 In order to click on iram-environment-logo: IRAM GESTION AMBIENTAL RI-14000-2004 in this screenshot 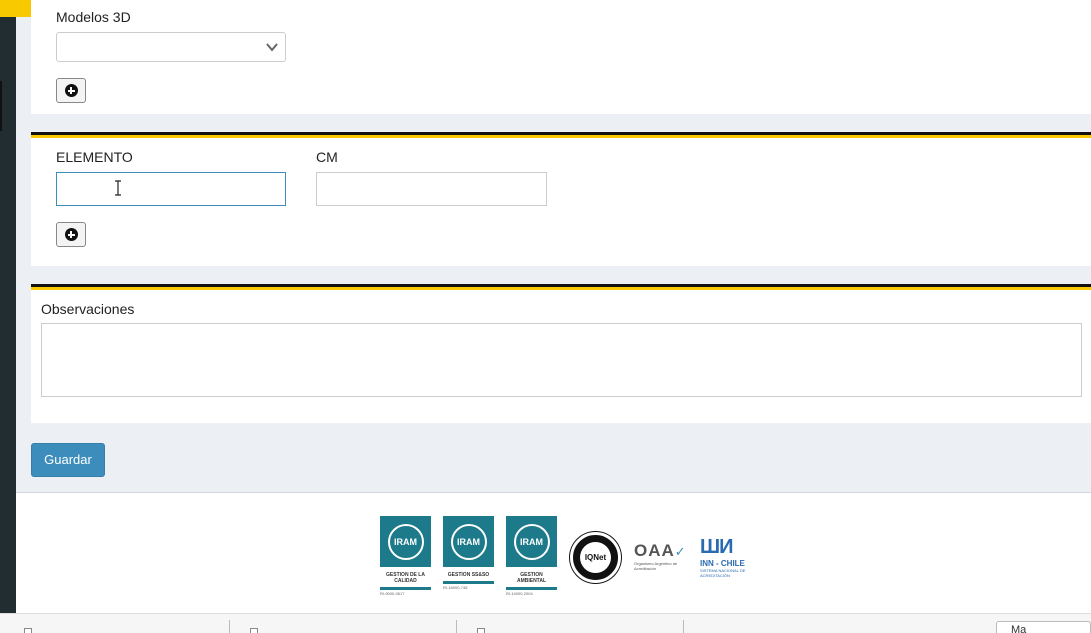, I will do `click(531, 558)`.